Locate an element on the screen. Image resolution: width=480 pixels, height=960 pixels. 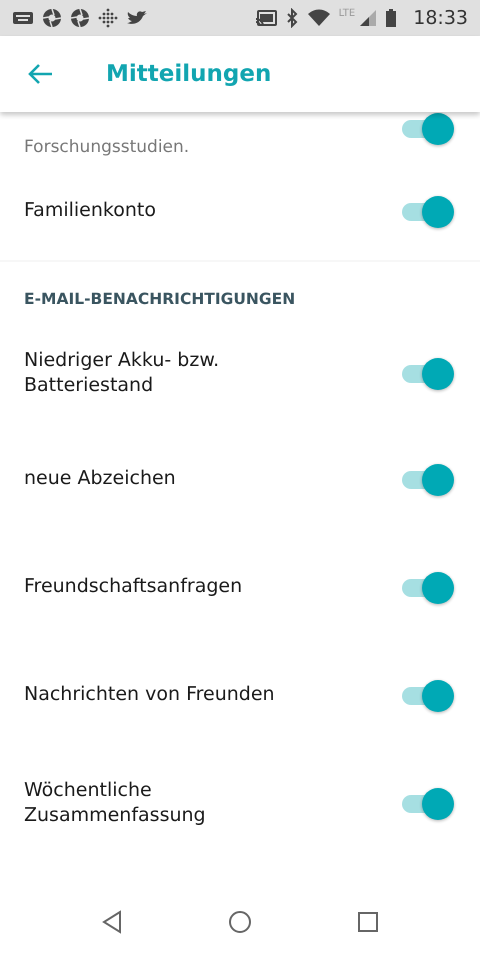
bluetooth-icon is located at coordinates (291, 18).